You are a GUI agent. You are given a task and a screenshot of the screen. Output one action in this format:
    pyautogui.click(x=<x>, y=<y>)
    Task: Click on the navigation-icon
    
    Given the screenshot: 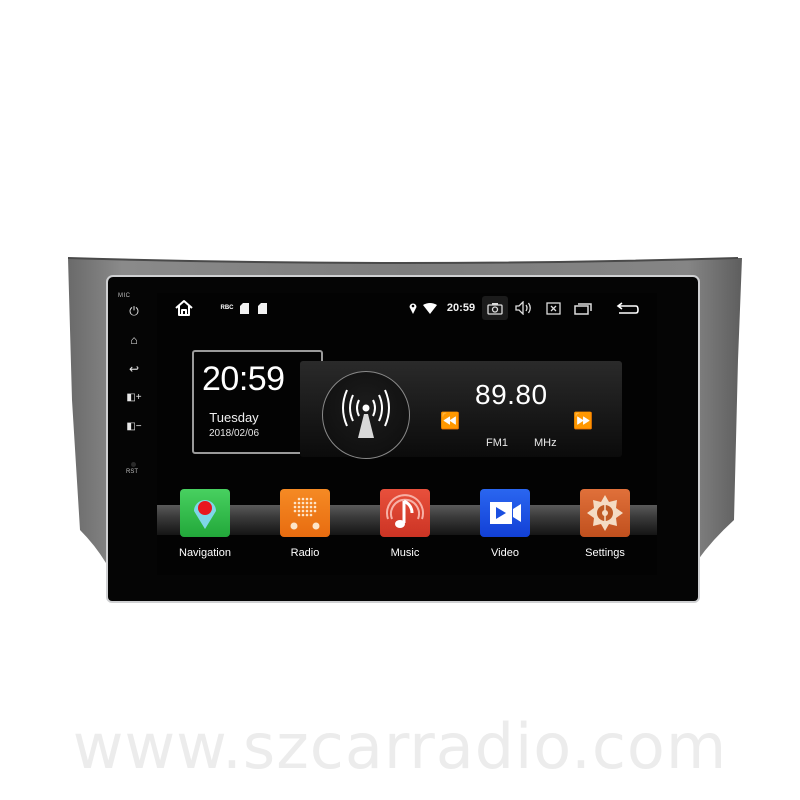 What is the action you would take?
    pyautogui.click(x=205, y=513)
    